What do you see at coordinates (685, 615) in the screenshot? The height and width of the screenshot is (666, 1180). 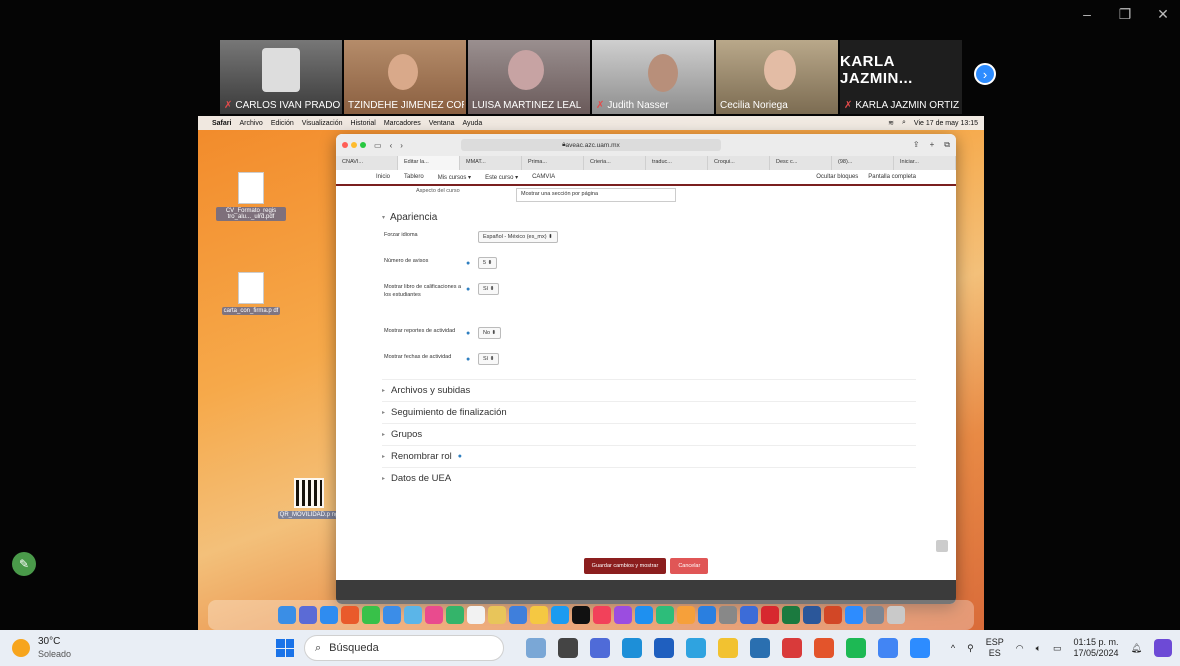 I see `pages-icon` at bounding box center [685, 615].